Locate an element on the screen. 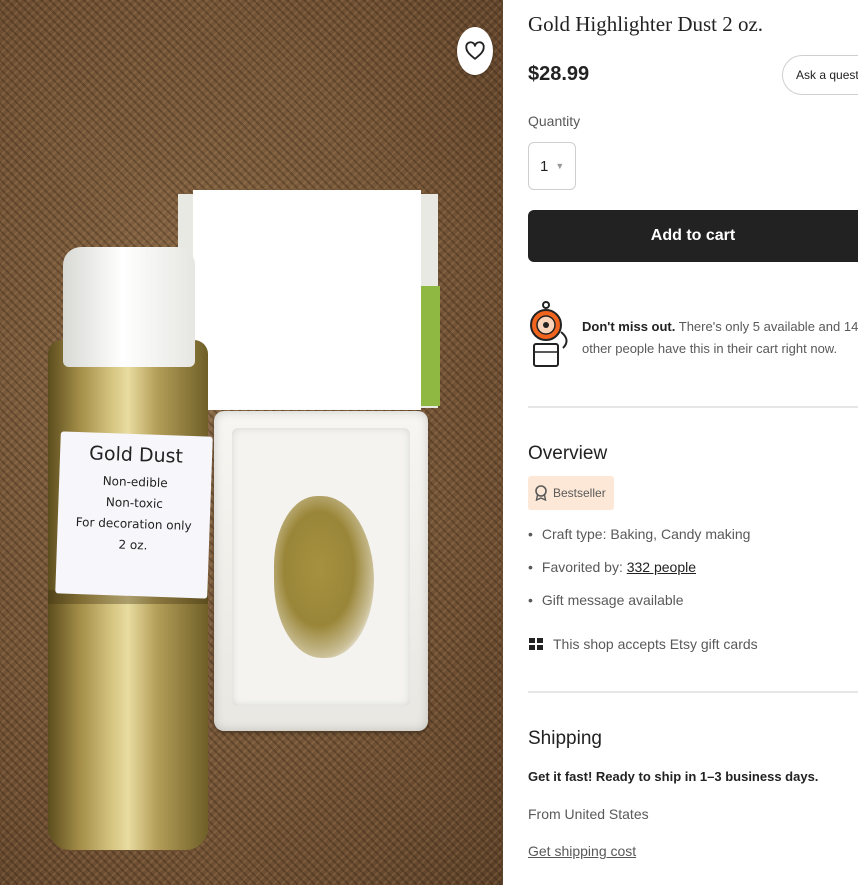  bestseller-medal-icon is located at coordinates (541, 493).